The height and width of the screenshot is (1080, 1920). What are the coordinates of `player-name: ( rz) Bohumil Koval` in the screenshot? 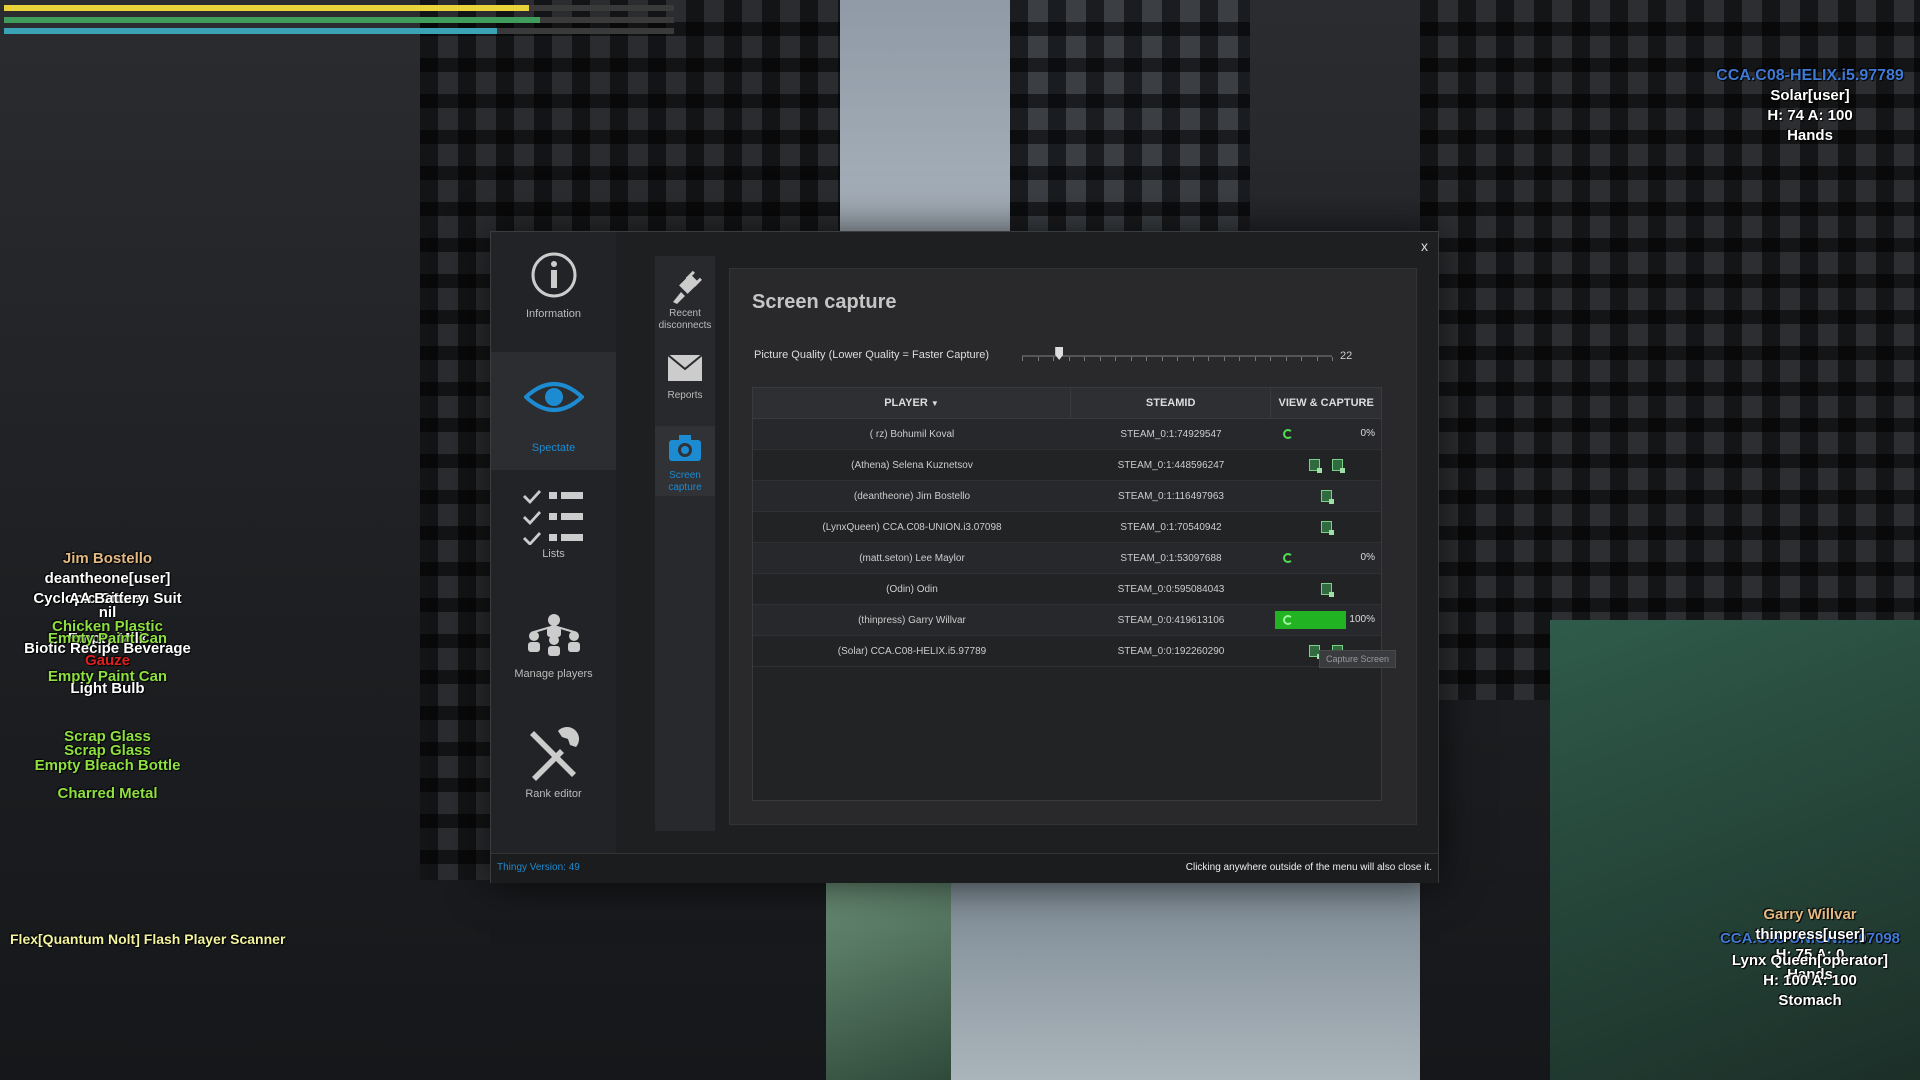 It's located at (912, 434).